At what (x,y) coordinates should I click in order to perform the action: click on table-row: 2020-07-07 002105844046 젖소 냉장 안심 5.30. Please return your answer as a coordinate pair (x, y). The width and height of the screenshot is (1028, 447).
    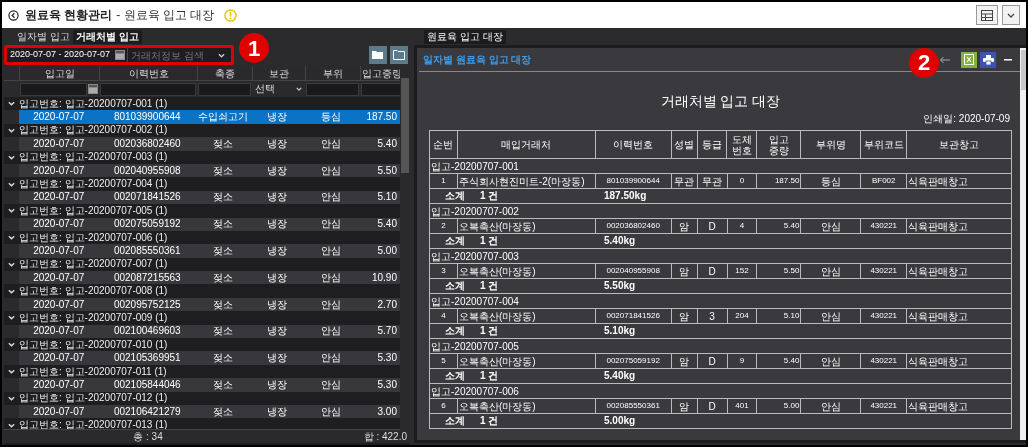
    Looking at the image, I should click on (202, 385).